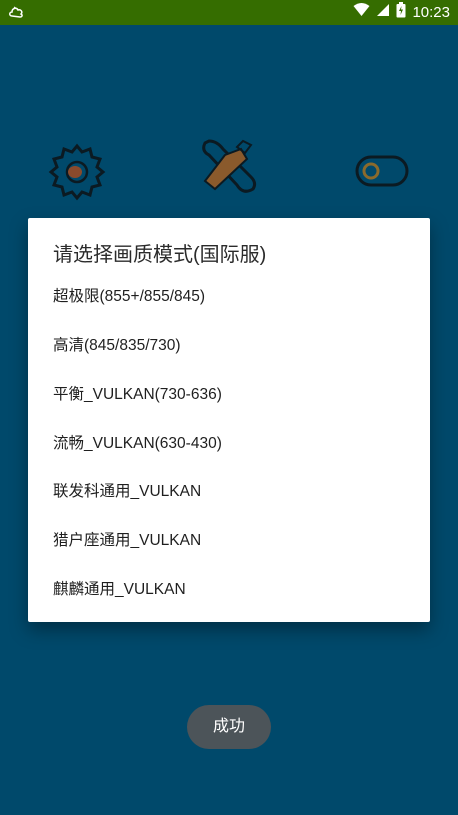 The width and height of the screenshot is (458, 815). Describe the element at coordinates (17, 14) in the screenshot. I see `cloud-icon` at that location.